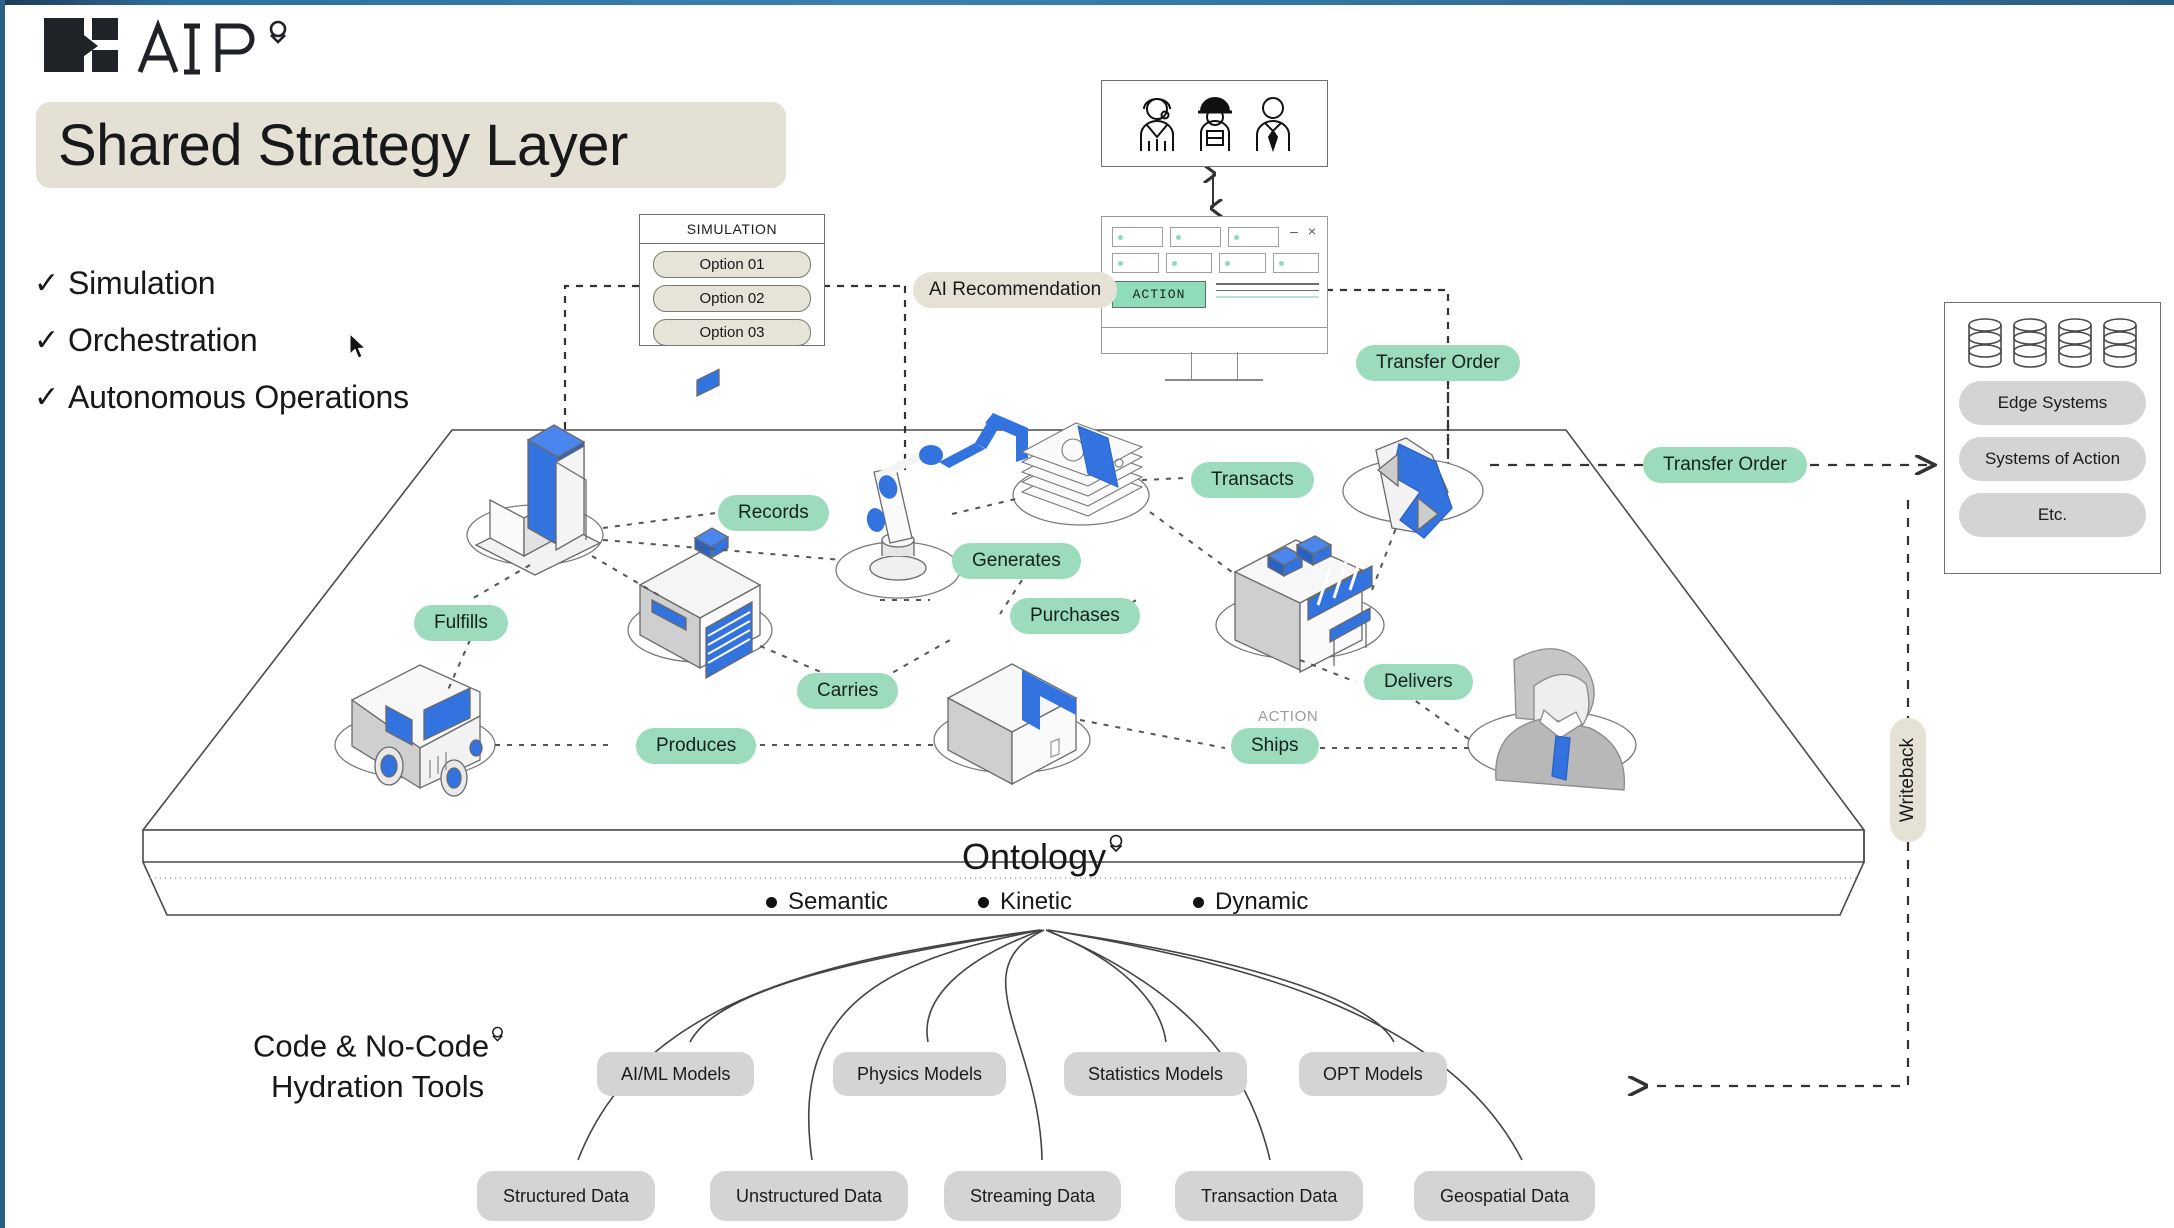 The height and width of the screenshot is (1228, 2174). I want to click on minimize-icon: –, so click(1295, 231).